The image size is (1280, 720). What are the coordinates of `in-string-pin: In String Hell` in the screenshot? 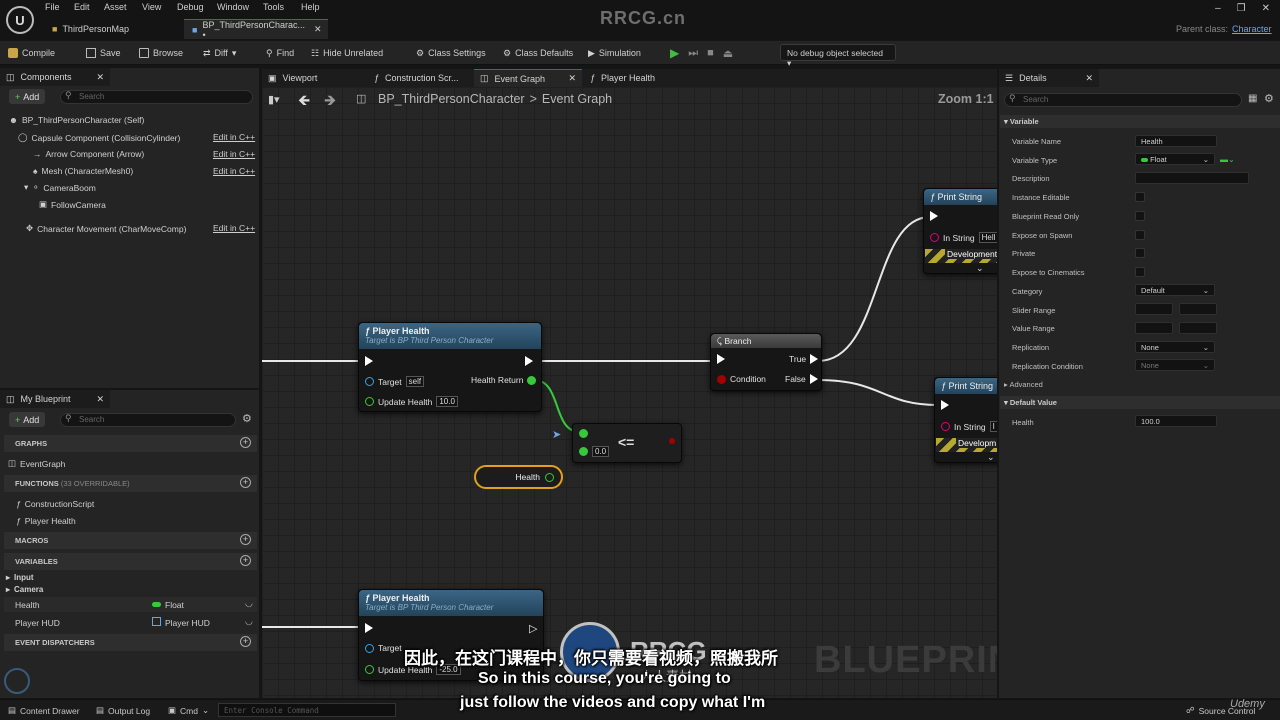 It's located at (963, 237).